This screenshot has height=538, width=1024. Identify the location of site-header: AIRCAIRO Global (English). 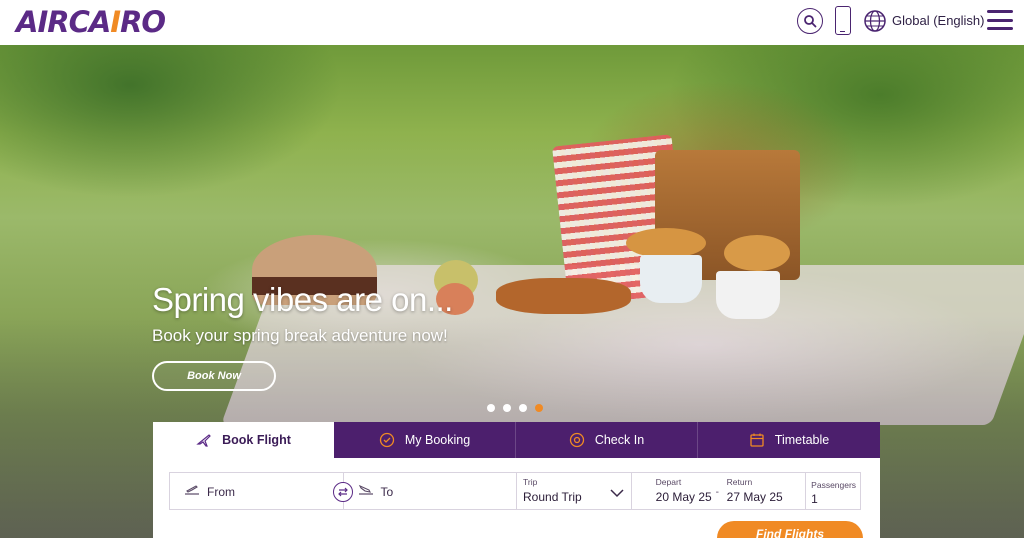
(512, 22).